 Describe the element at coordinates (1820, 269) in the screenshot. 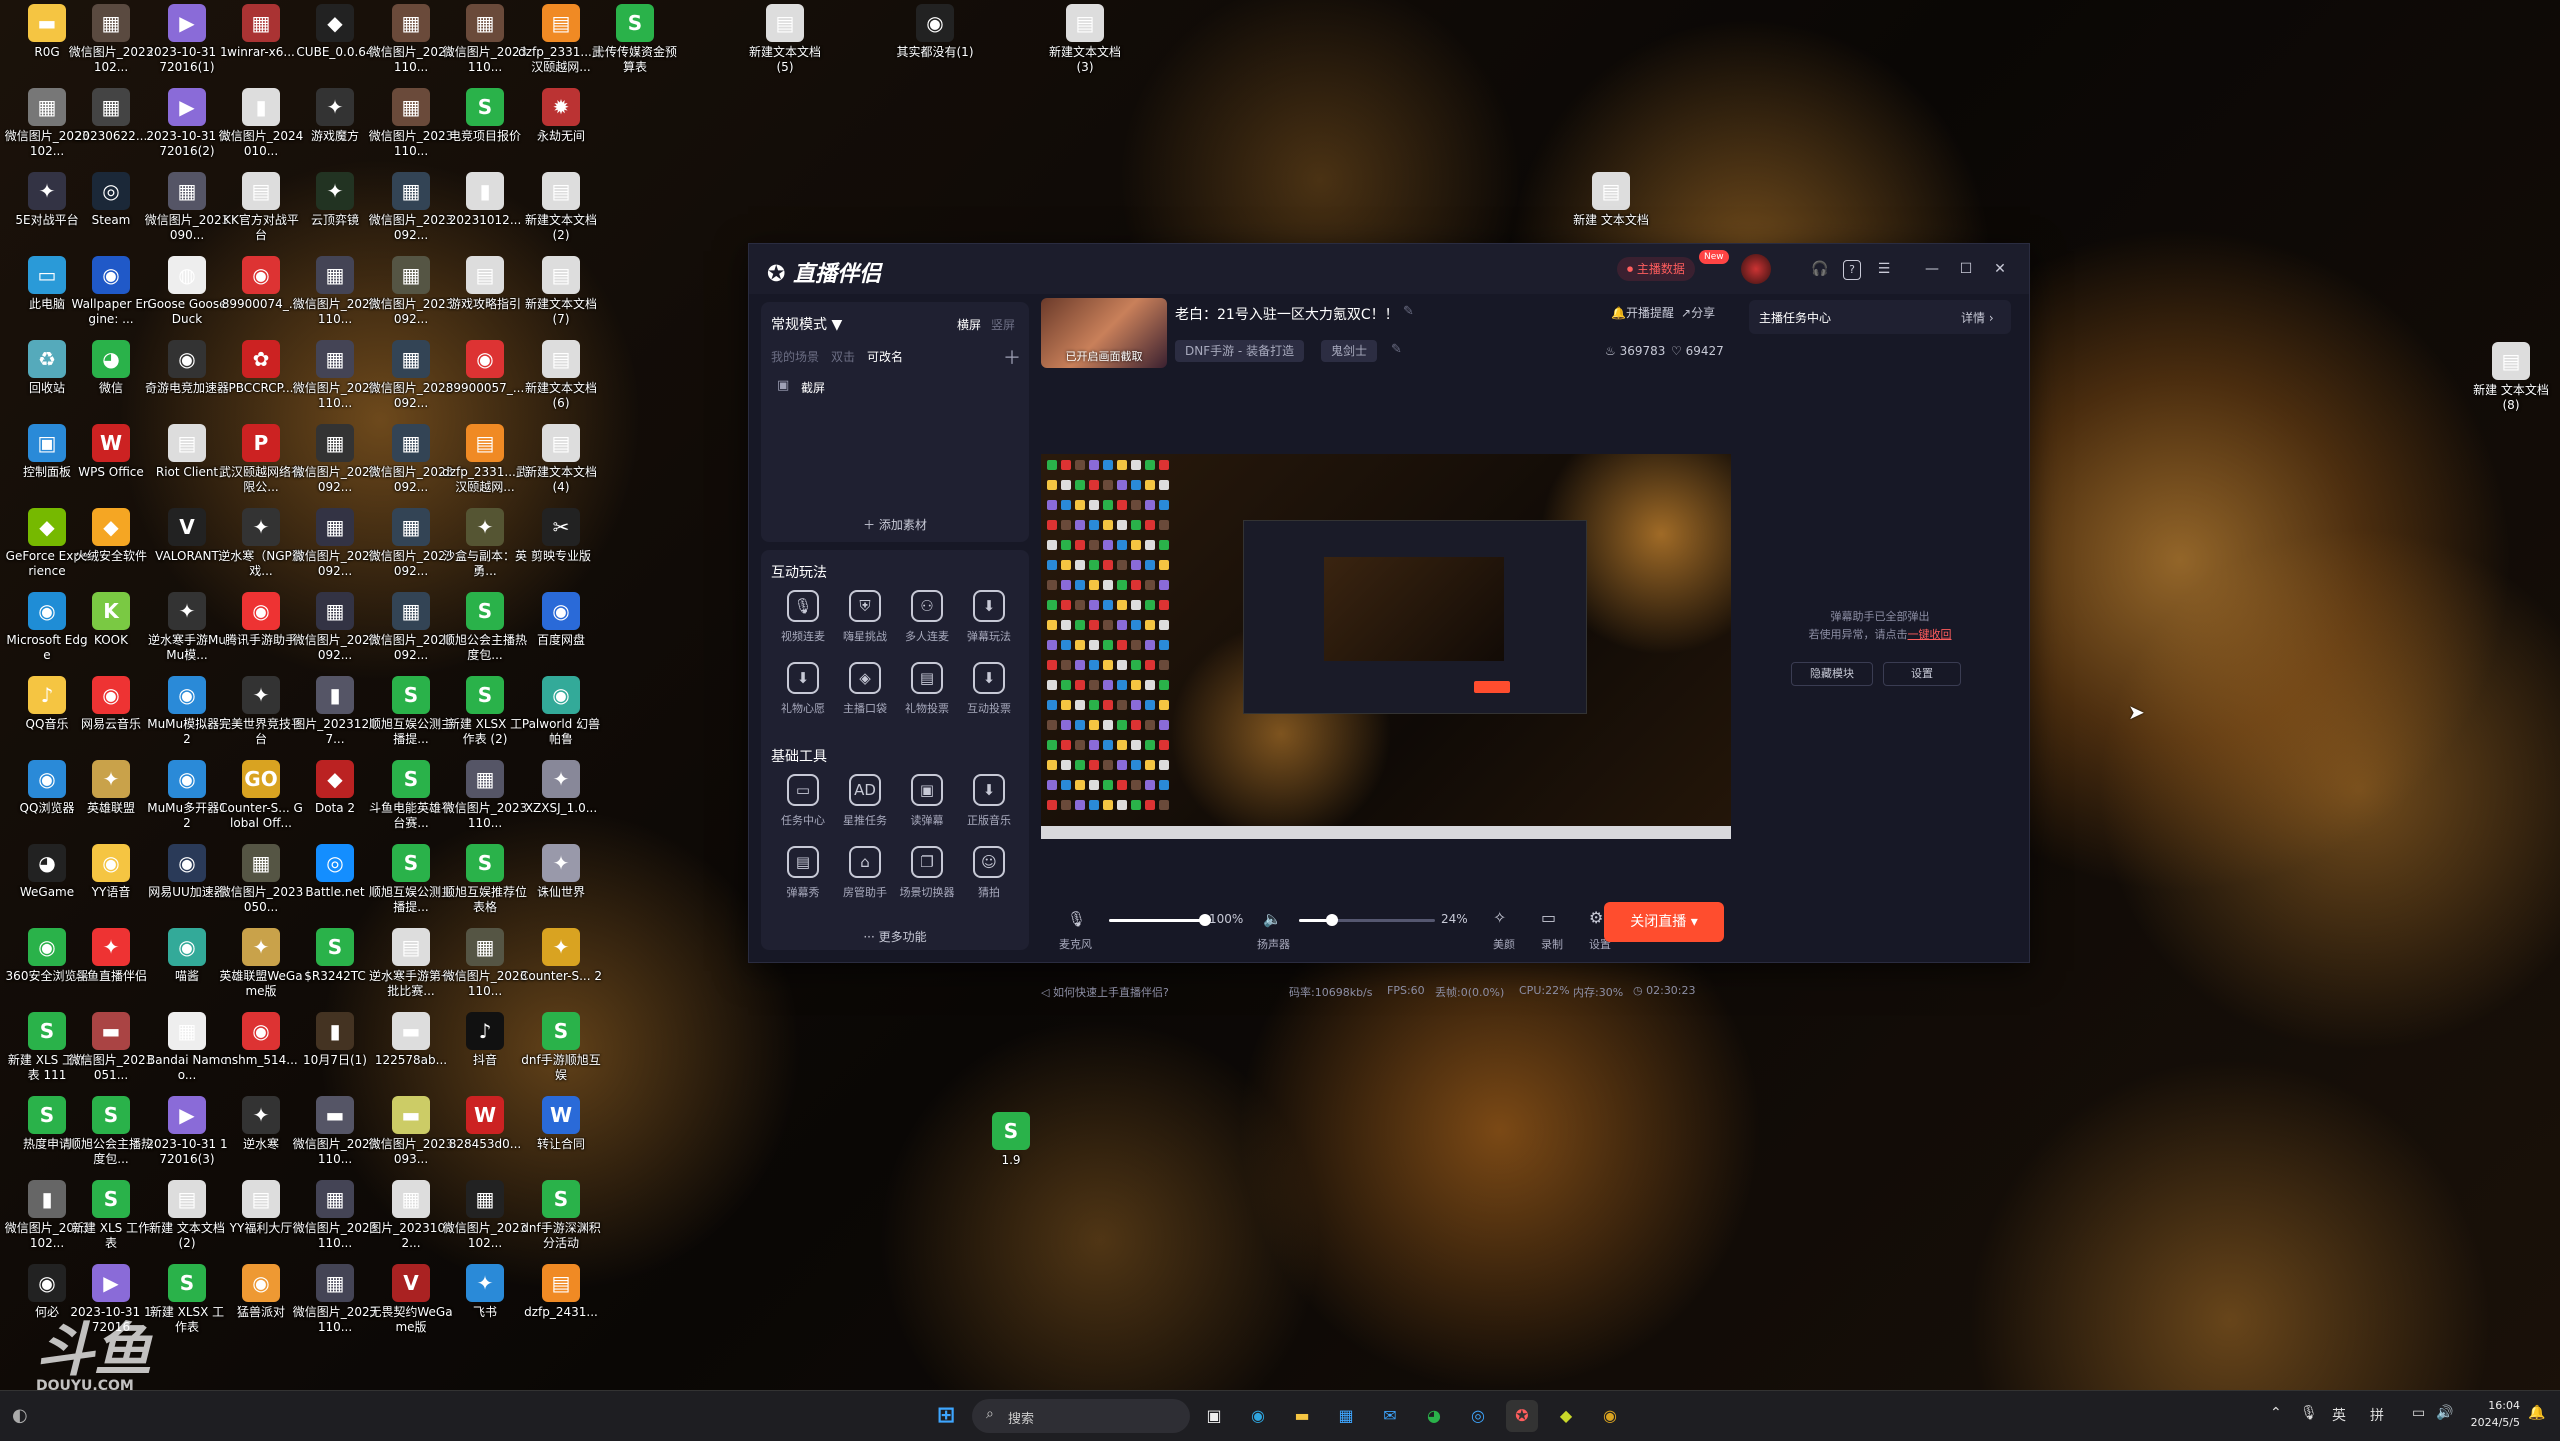

I see `headset-icon: 🎧` at that location.